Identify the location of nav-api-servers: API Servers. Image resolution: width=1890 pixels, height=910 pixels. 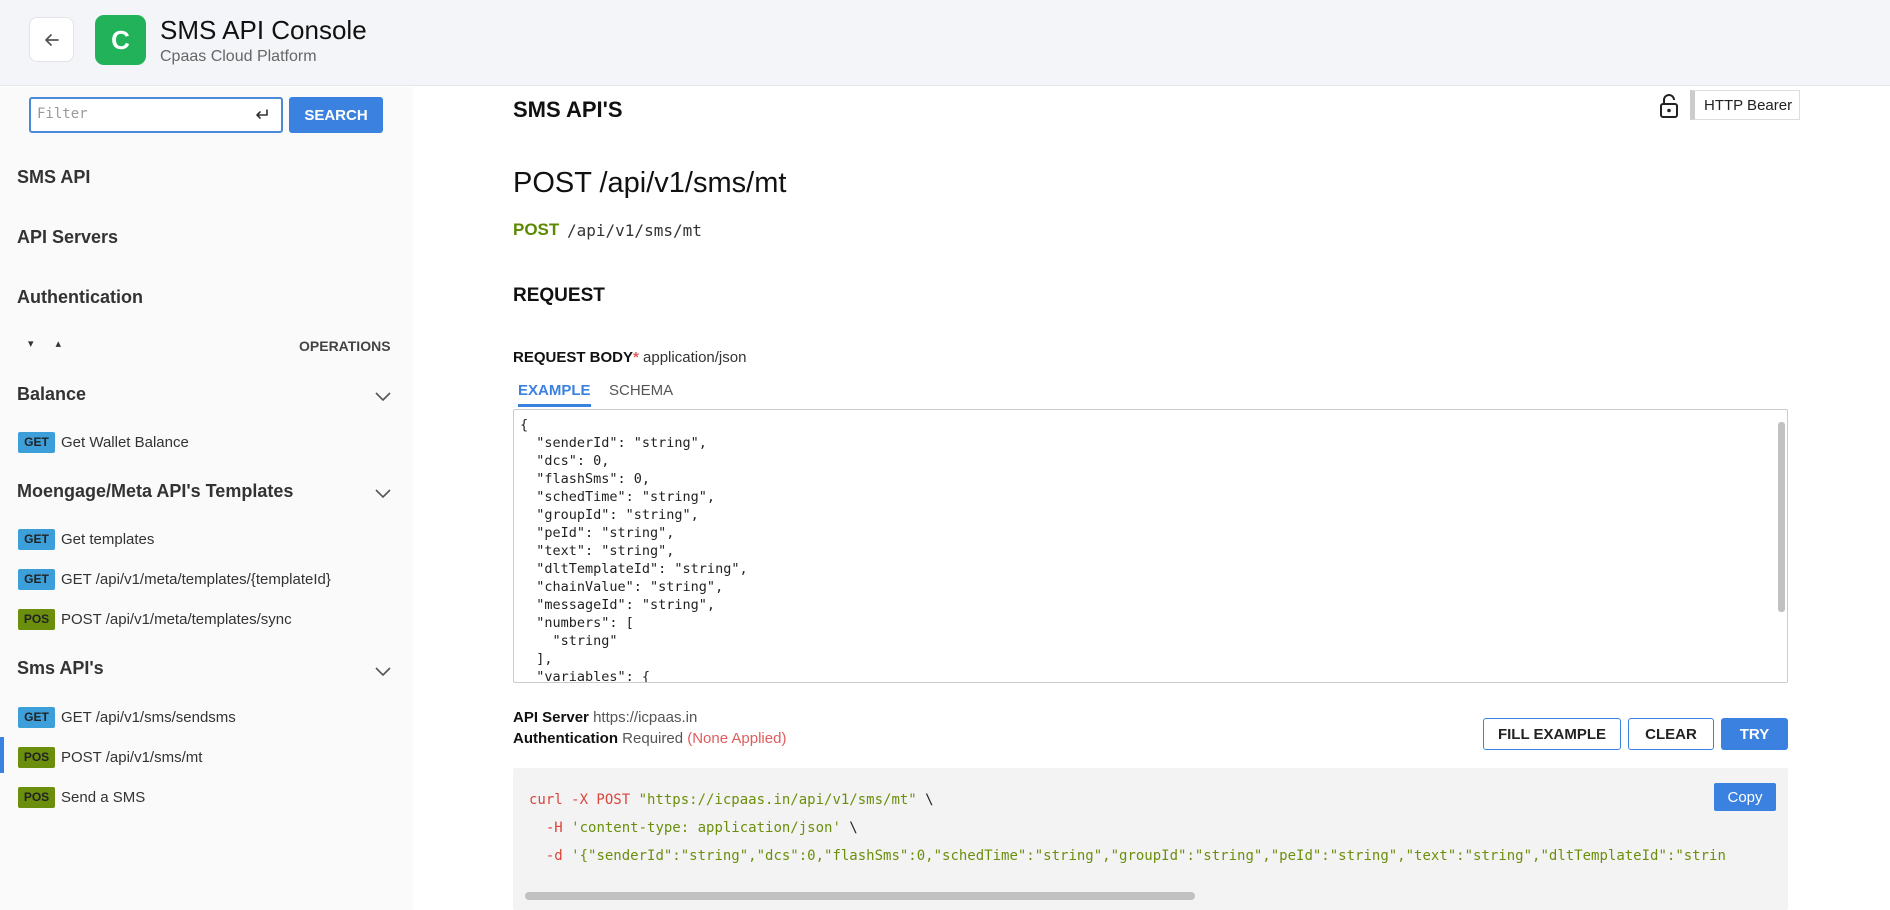
(67, 237).